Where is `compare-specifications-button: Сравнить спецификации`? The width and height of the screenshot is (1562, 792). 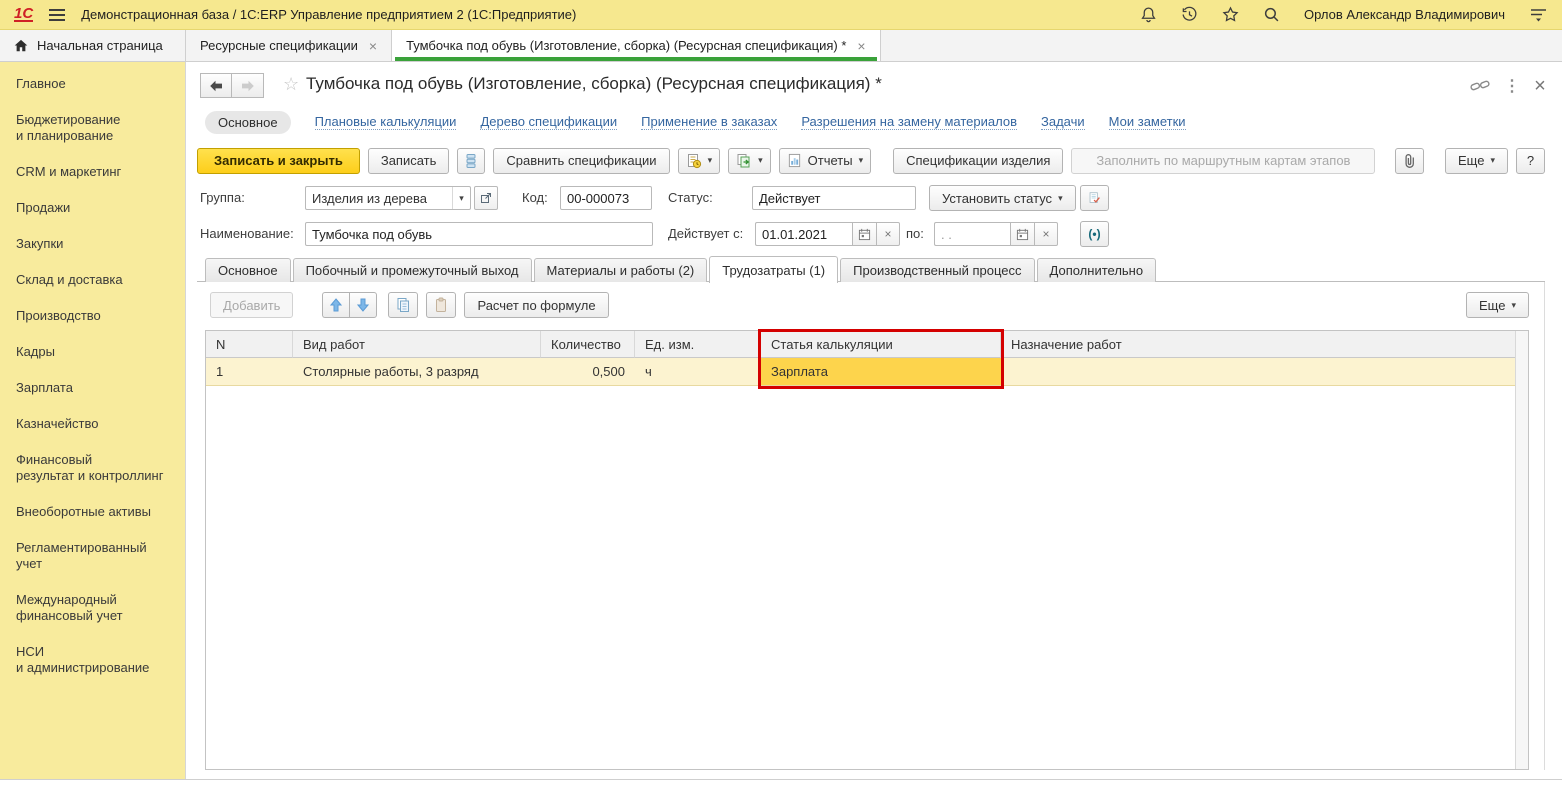
compare-specifications-button: Сравнить спецификации is located at coordinates (581, 160).